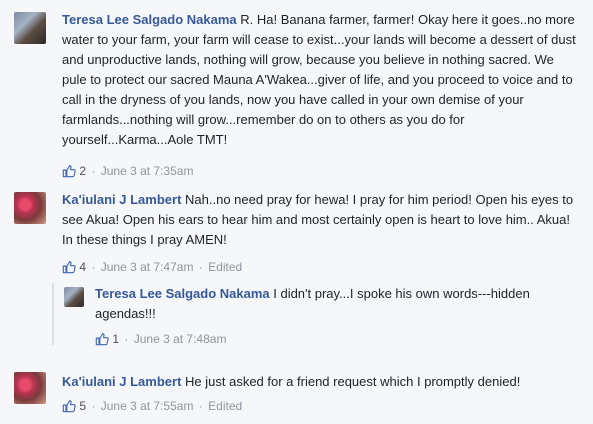  I want to click on like-count: 5, so click(83, 406).